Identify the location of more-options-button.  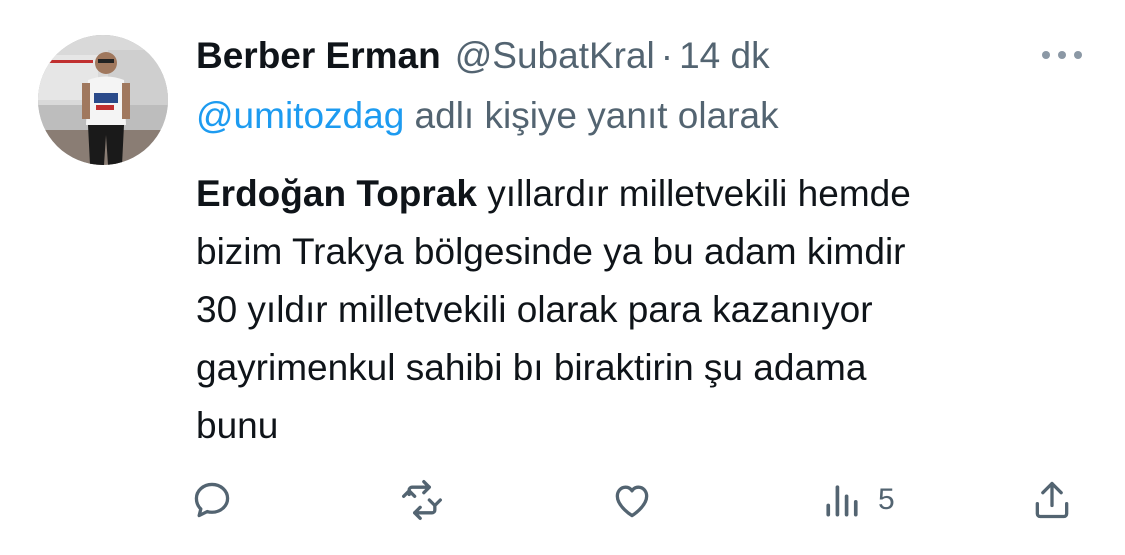
(1062, 55).